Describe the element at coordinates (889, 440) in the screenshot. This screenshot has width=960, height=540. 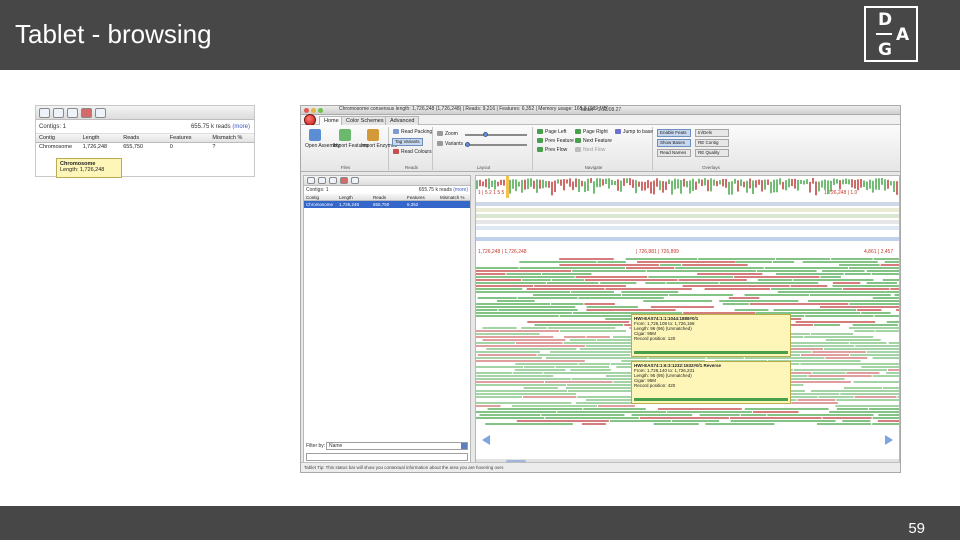
I see `scroll-right-icon` at that location.